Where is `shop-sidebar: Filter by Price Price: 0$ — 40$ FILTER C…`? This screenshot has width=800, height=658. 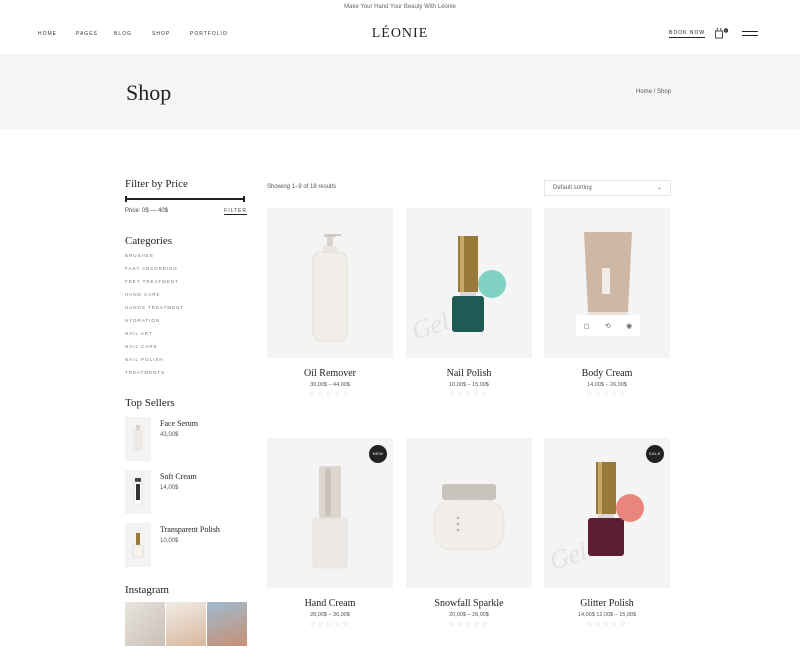
shop-sidebar: Filter by Price Price: 0$ — 40$ FILTER C… is located at coordinates (186, 412).